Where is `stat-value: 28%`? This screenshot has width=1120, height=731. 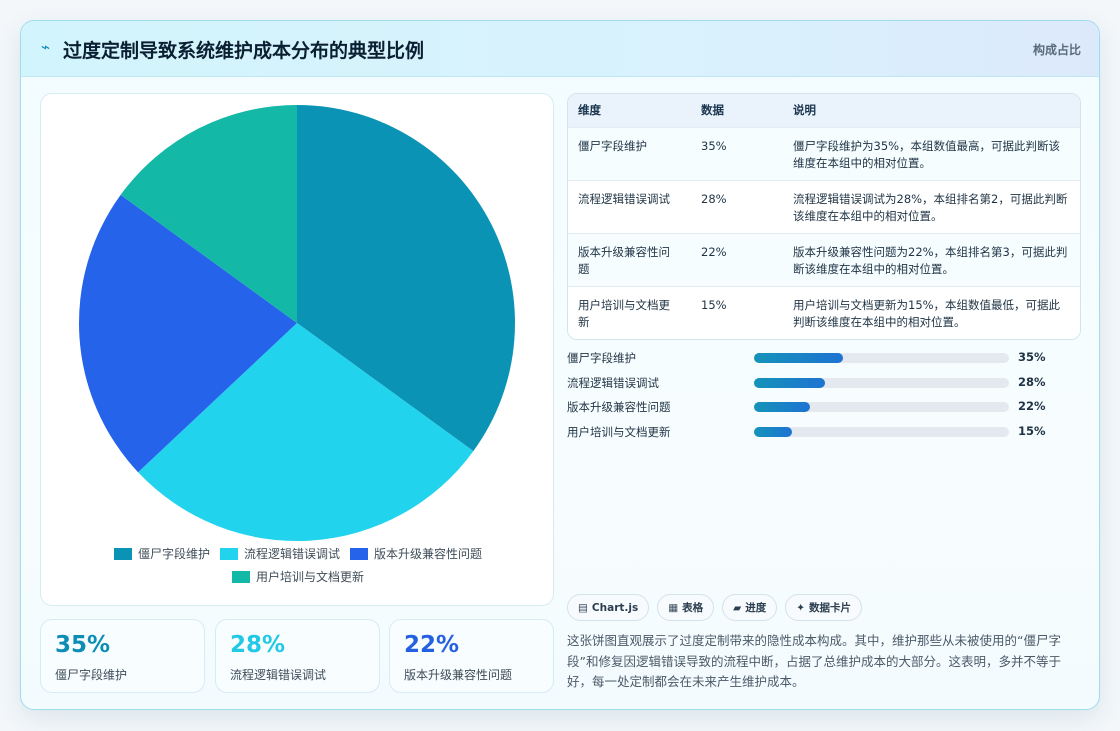
stat-value: 28% is located at coordinates (258, 645).